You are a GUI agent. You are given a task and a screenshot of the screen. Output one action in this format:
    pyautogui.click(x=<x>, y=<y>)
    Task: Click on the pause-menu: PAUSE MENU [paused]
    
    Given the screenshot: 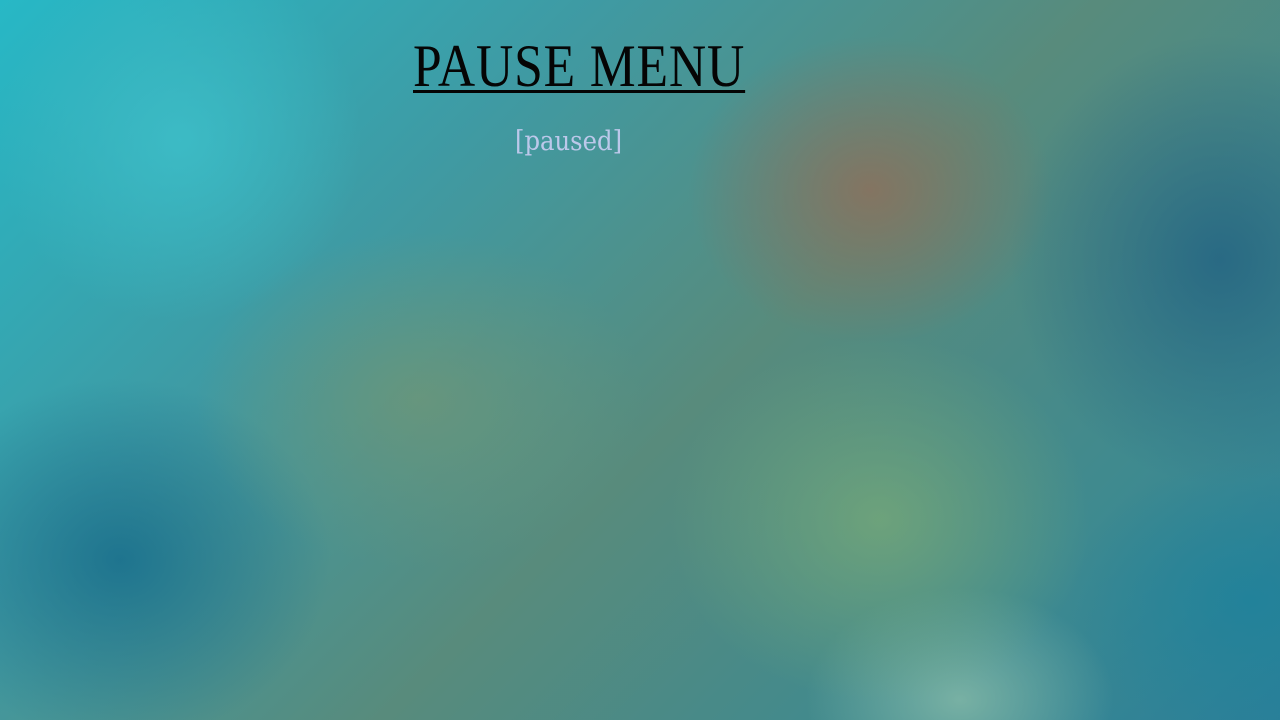 What is the action you would take?
    pyautogui.click(x=588, y=95)
    